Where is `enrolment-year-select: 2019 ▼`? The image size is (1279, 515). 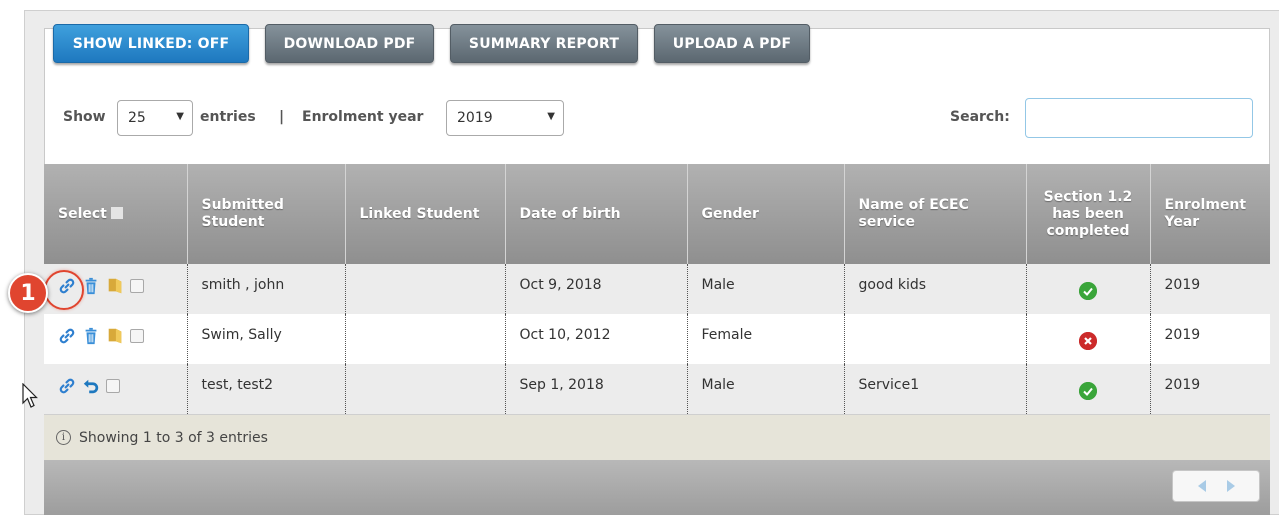
enrolment-year-select: 2019 ▼ is located at coordinates (505, 118).